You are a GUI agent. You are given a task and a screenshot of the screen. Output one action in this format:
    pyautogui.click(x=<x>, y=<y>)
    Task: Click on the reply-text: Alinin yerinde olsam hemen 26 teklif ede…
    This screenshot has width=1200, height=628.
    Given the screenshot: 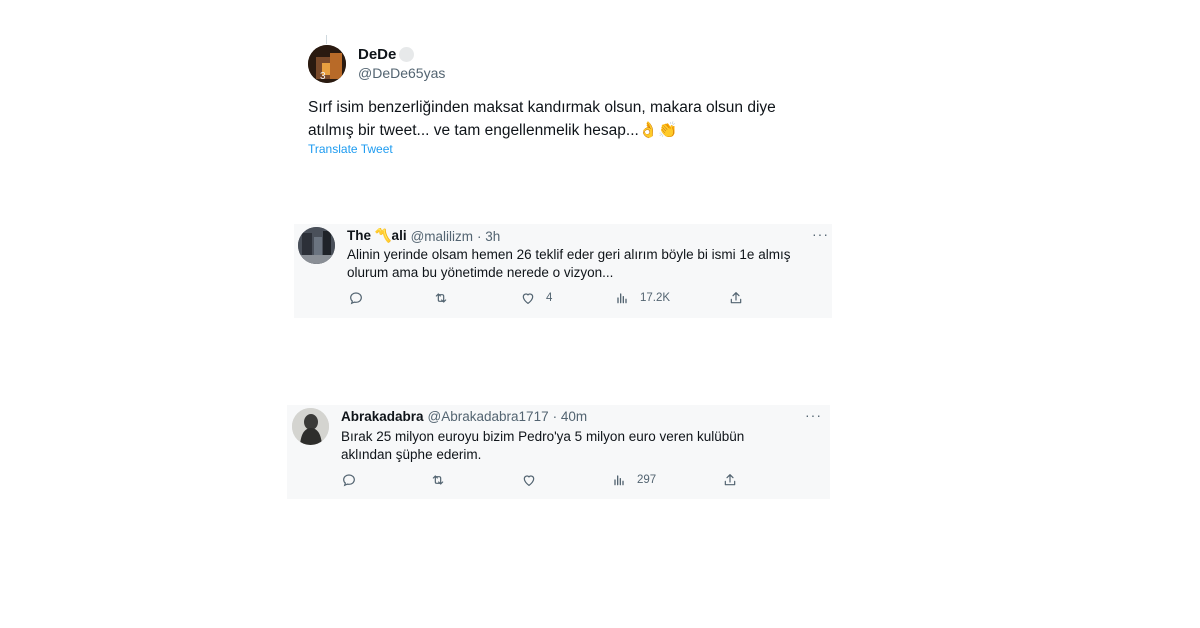 What is the action you would take?
    pyautogui.click(x=587, y=264)
    